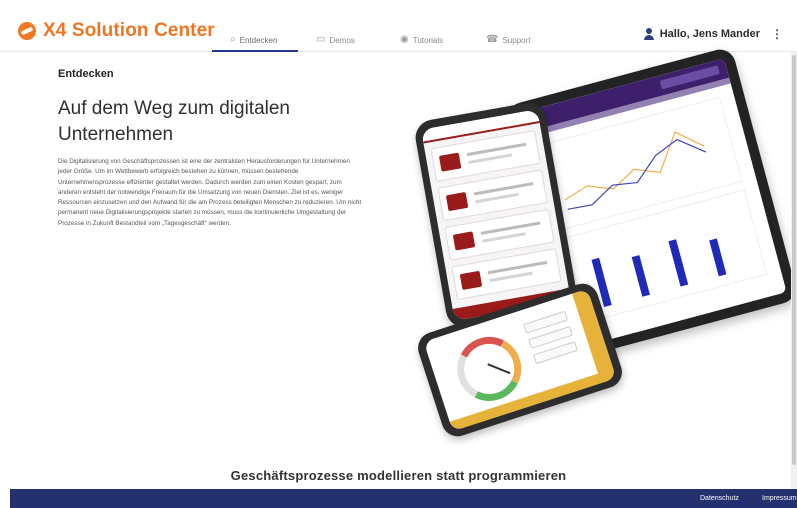  What do you see at coordinates (777, 34) in the screenshot?
I see `more-vertical-icon: ⋮` at bounding box center [777, 34].